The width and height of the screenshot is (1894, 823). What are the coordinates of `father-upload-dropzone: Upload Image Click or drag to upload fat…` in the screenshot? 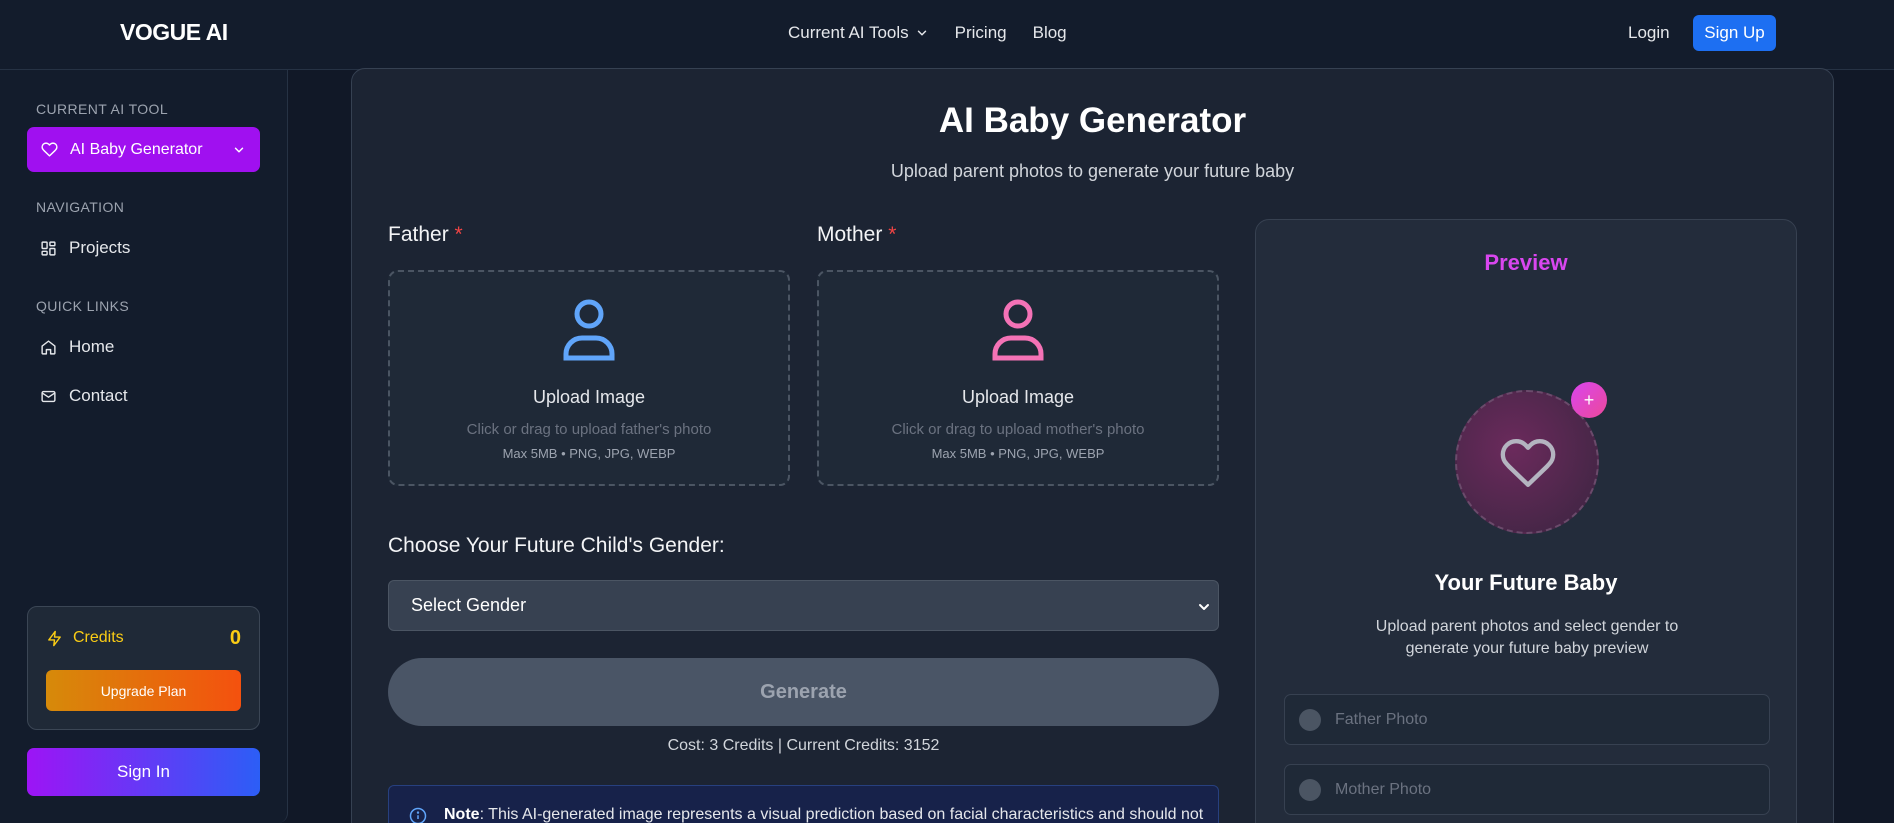 It's located at (589, 378).